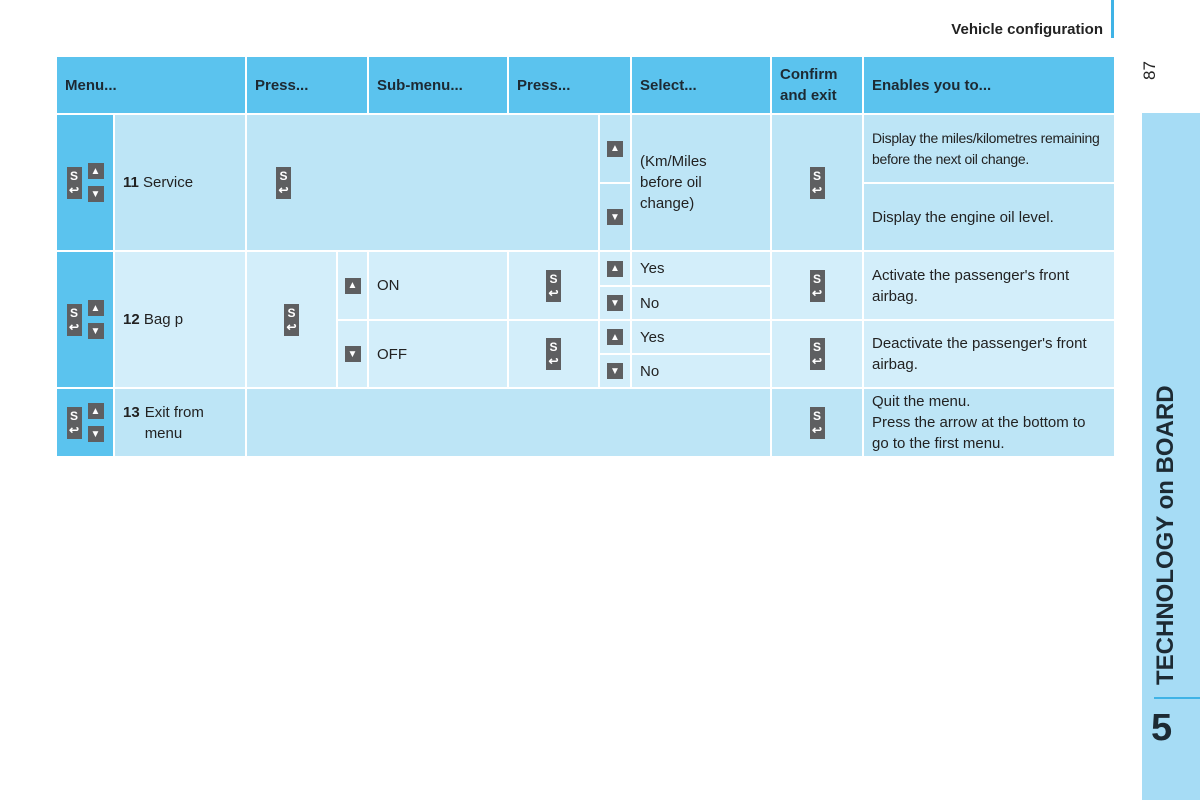  Describe the element at coordinates (438, 285) in the screenshot. I see `submenu-on: ON` at that location.